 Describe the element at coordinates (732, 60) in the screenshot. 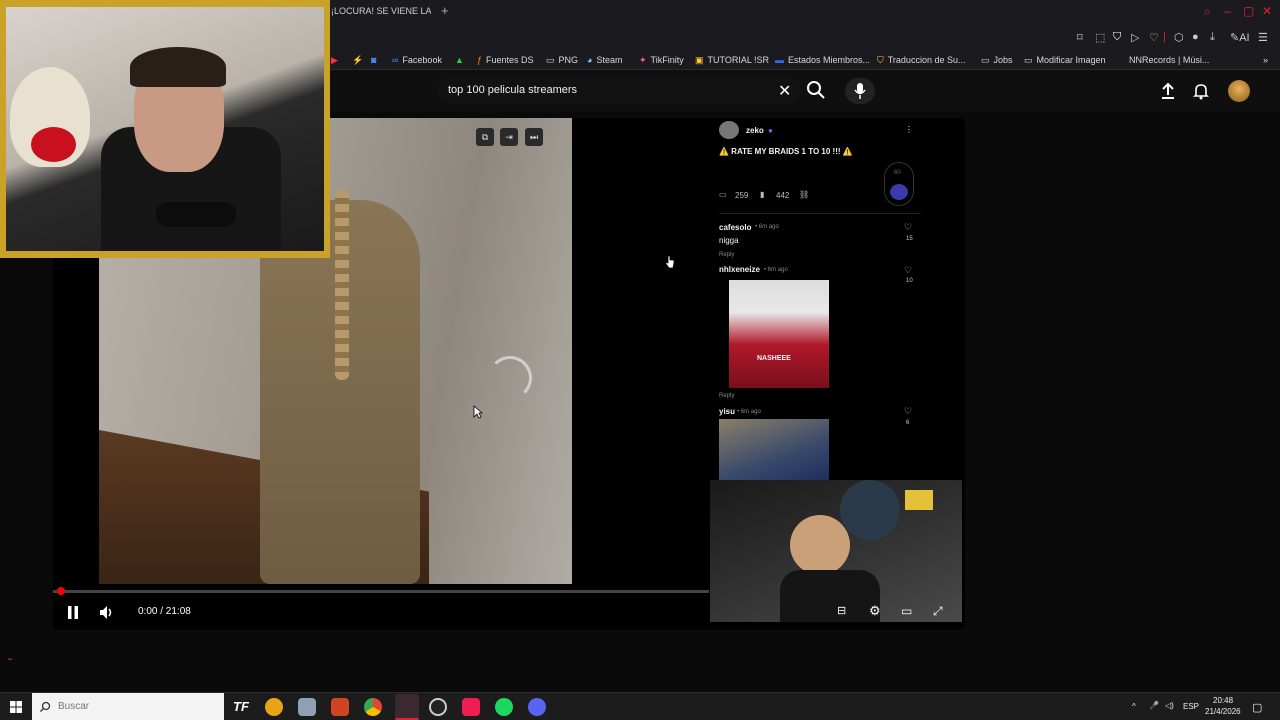

I see `bookmark-tutorial: ▣ TUTORIAL !SR` at that location.